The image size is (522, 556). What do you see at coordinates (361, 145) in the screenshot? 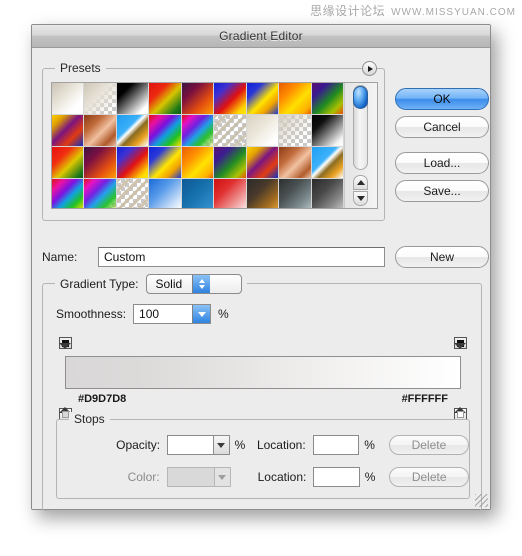
I see `presets-scrollbar` at bounding box center [361, 145].